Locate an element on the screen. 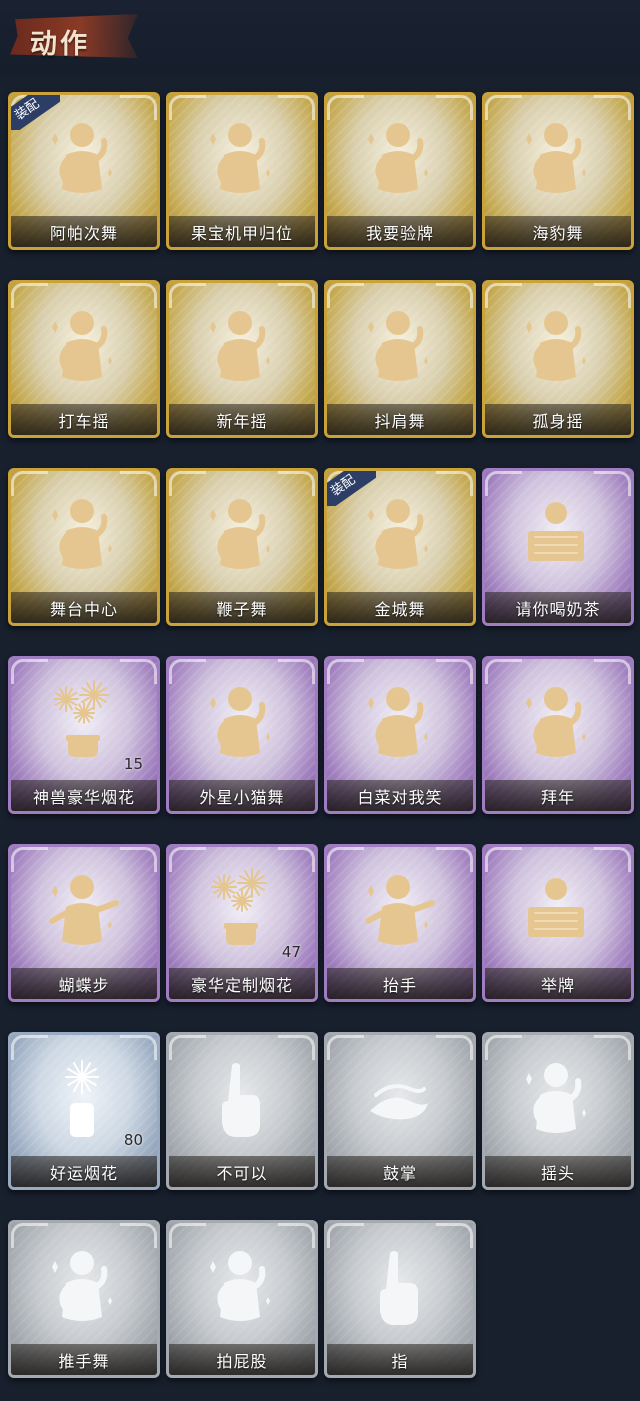 The height and width of the screenshot is (1401, 640). emote-card: 鼓掌 is located at coordinates (400, 1111).